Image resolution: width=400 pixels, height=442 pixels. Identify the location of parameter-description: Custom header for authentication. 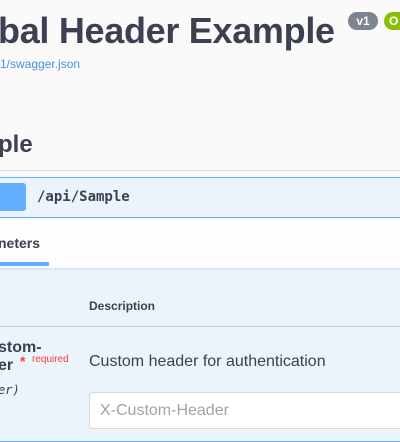
(207, 361).